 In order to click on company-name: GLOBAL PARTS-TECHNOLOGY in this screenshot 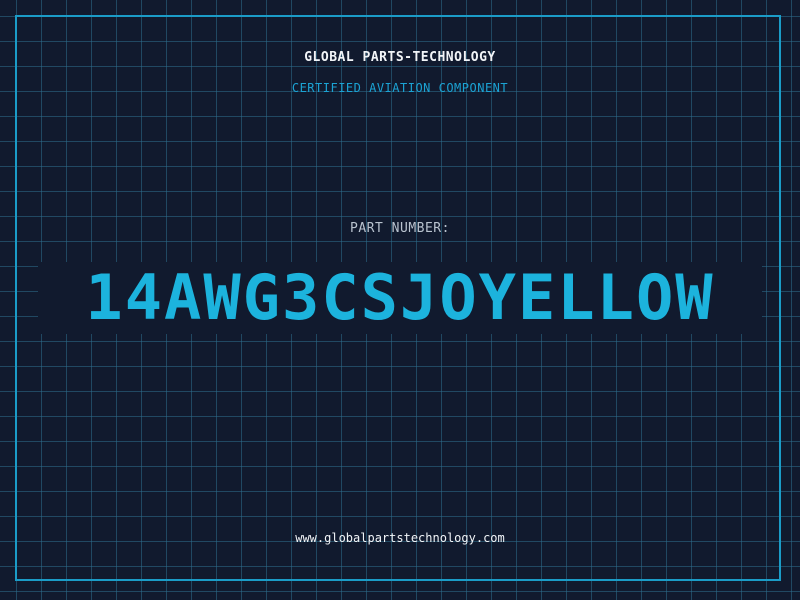, I will do `click(400, 57)`.